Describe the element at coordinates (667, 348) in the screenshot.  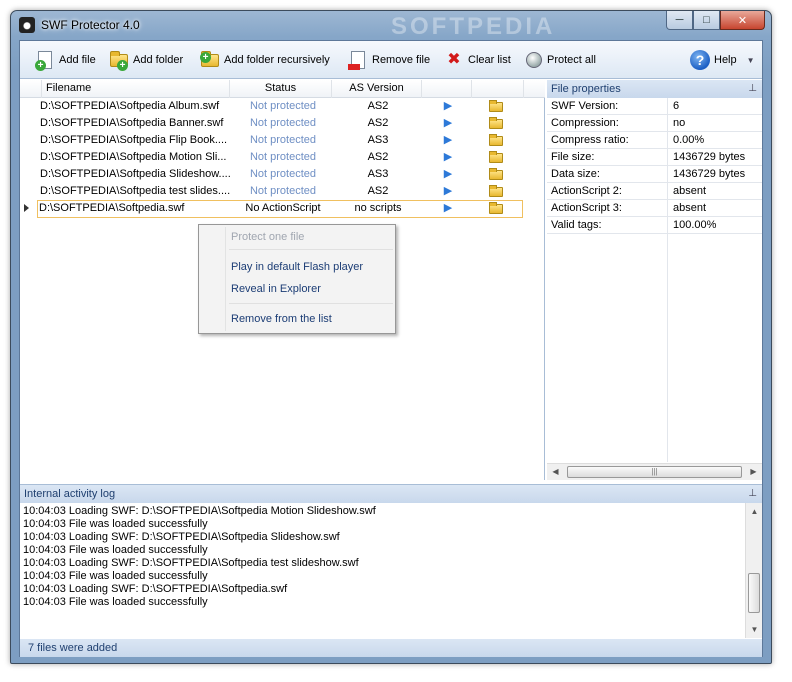
I see `column-divider` at that location.